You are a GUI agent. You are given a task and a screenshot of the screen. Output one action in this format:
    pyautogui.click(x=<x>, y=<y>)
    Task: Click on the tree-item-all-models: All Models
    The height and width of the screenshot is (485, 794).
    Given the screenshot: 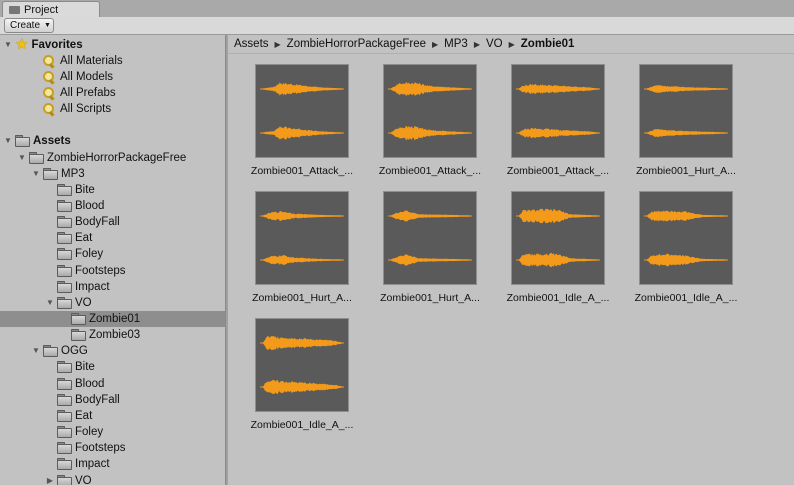 What is the action you would take?
    pyautogui.click(x=112, y=77)
    